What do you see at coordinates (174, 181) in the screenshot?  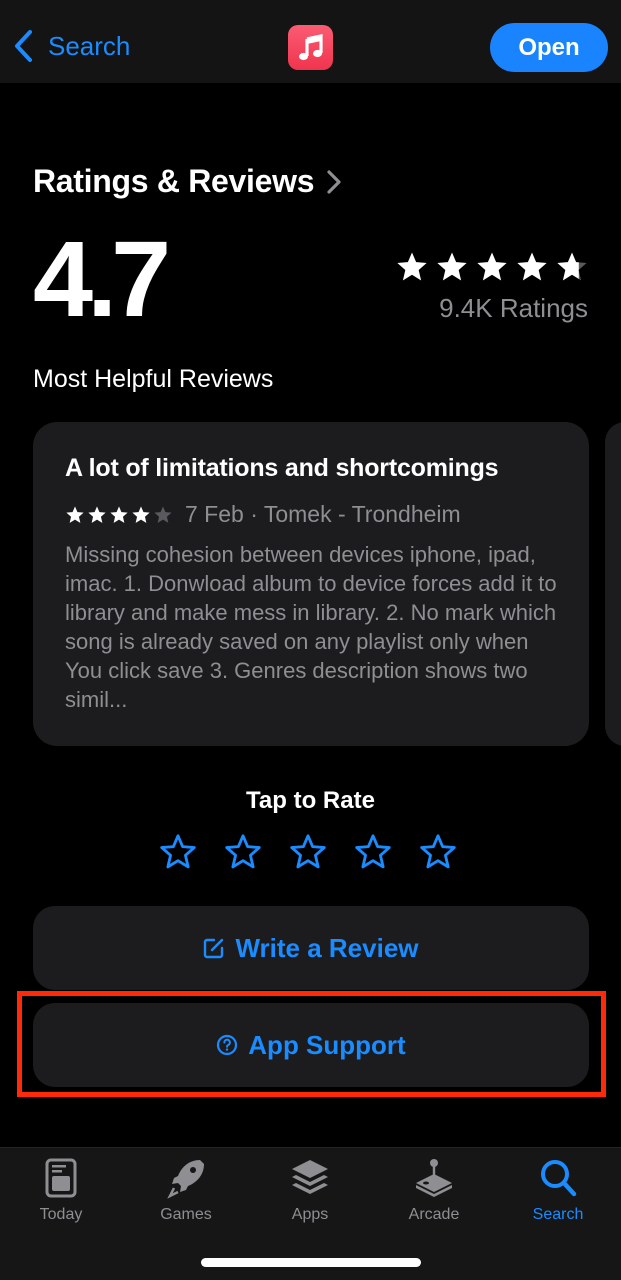 I see `ratings-reviews-title: Ratings & Reviews` at bounding box center [174, 181].